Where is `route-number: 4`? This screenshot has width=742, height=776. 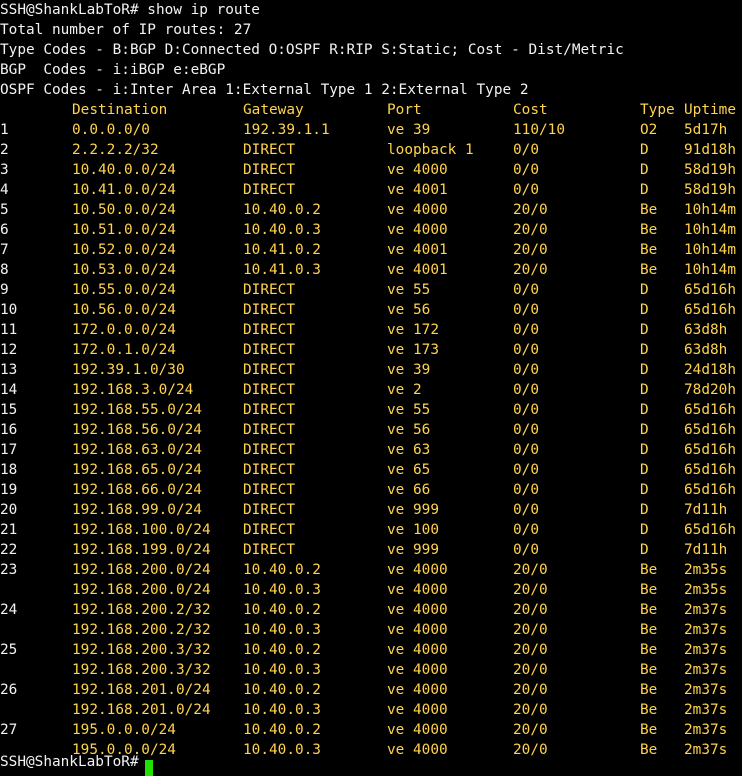
route-number: 4 is located at coordinates (4, 190).